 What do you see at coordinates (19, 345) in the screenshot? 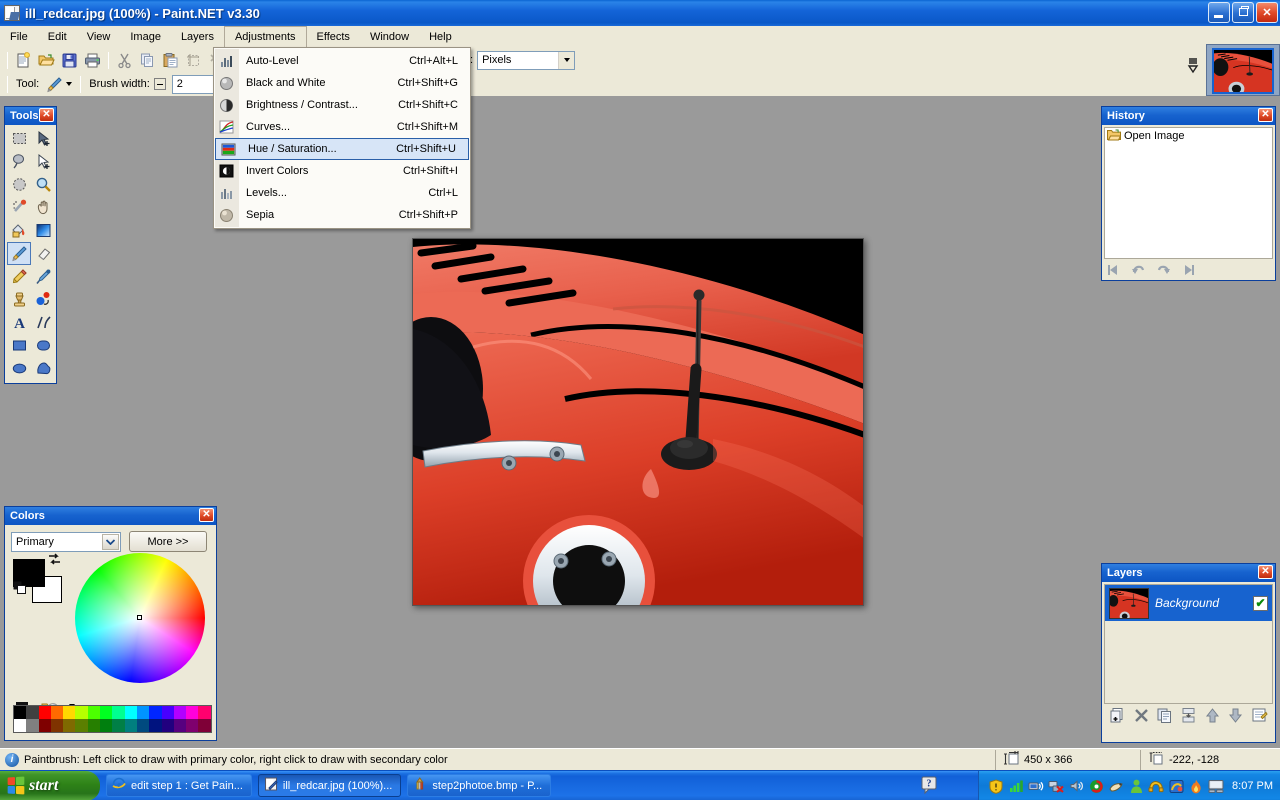
I see `rectangle-tool` at bounding box center [19, 345].